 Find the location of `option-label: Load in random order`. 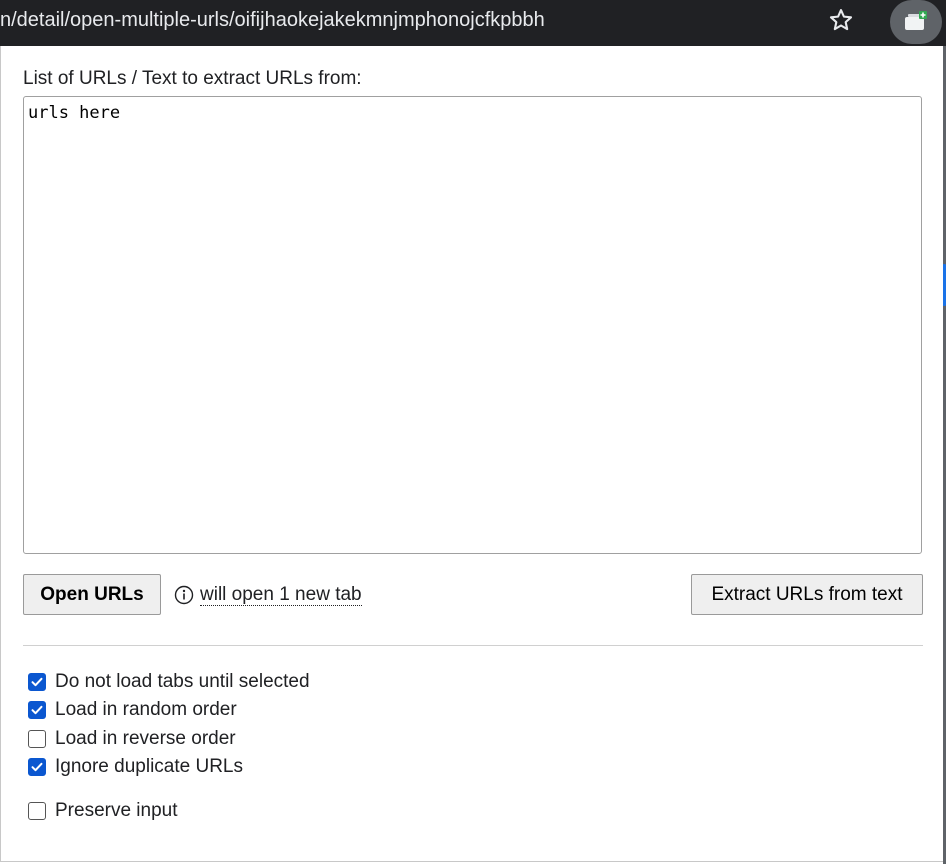

option-label: Load in random order is located at coordinates (146, 709).